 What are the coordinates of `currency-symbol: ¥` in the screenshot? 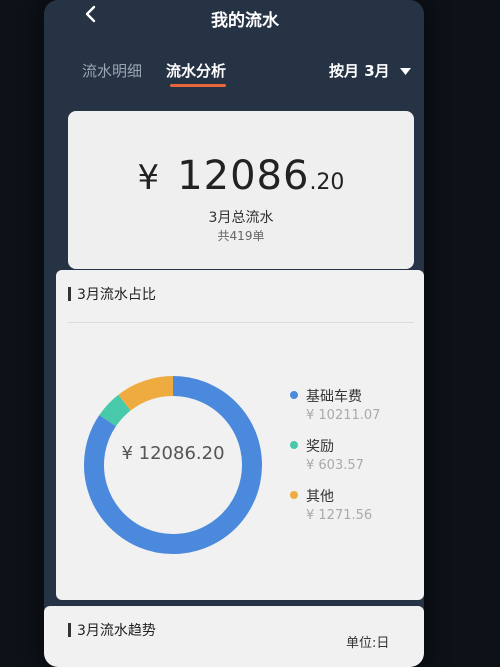 It's located at (148, 178).